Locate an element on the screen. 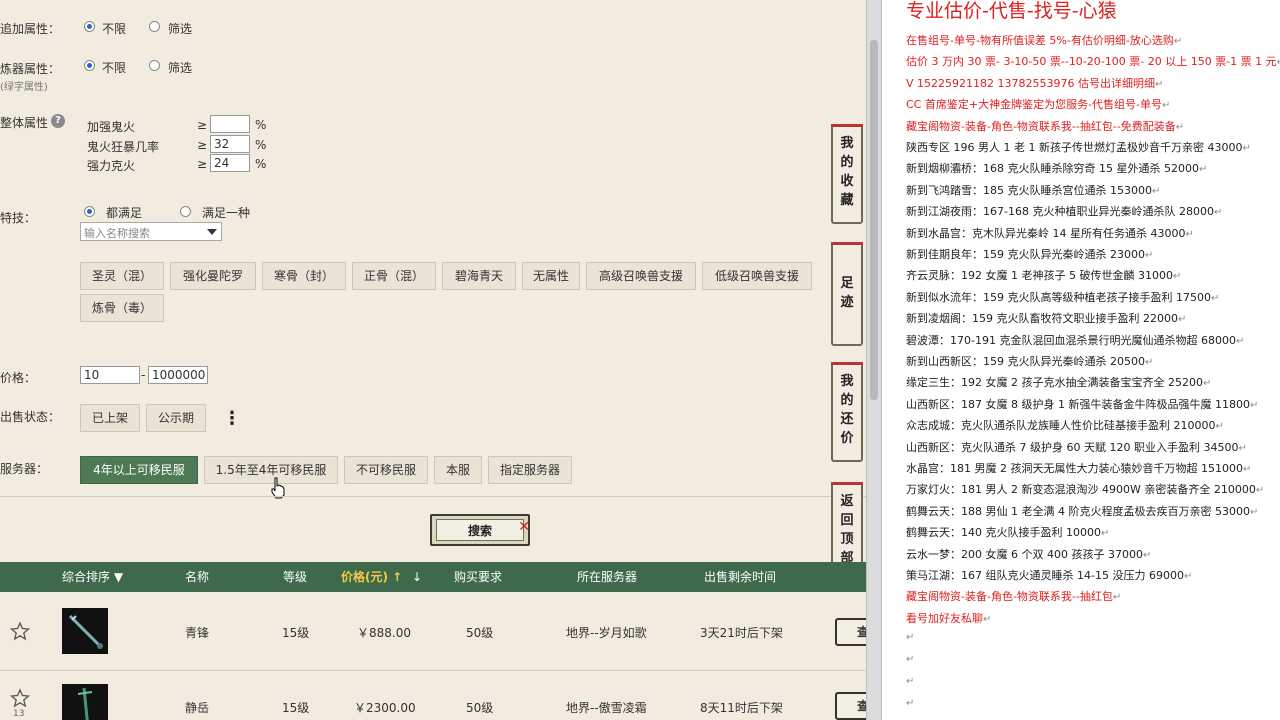 This screenshot has height=720, width=1280. my-favorites-label: 我的收藏 is located at coordinates (847, 172).